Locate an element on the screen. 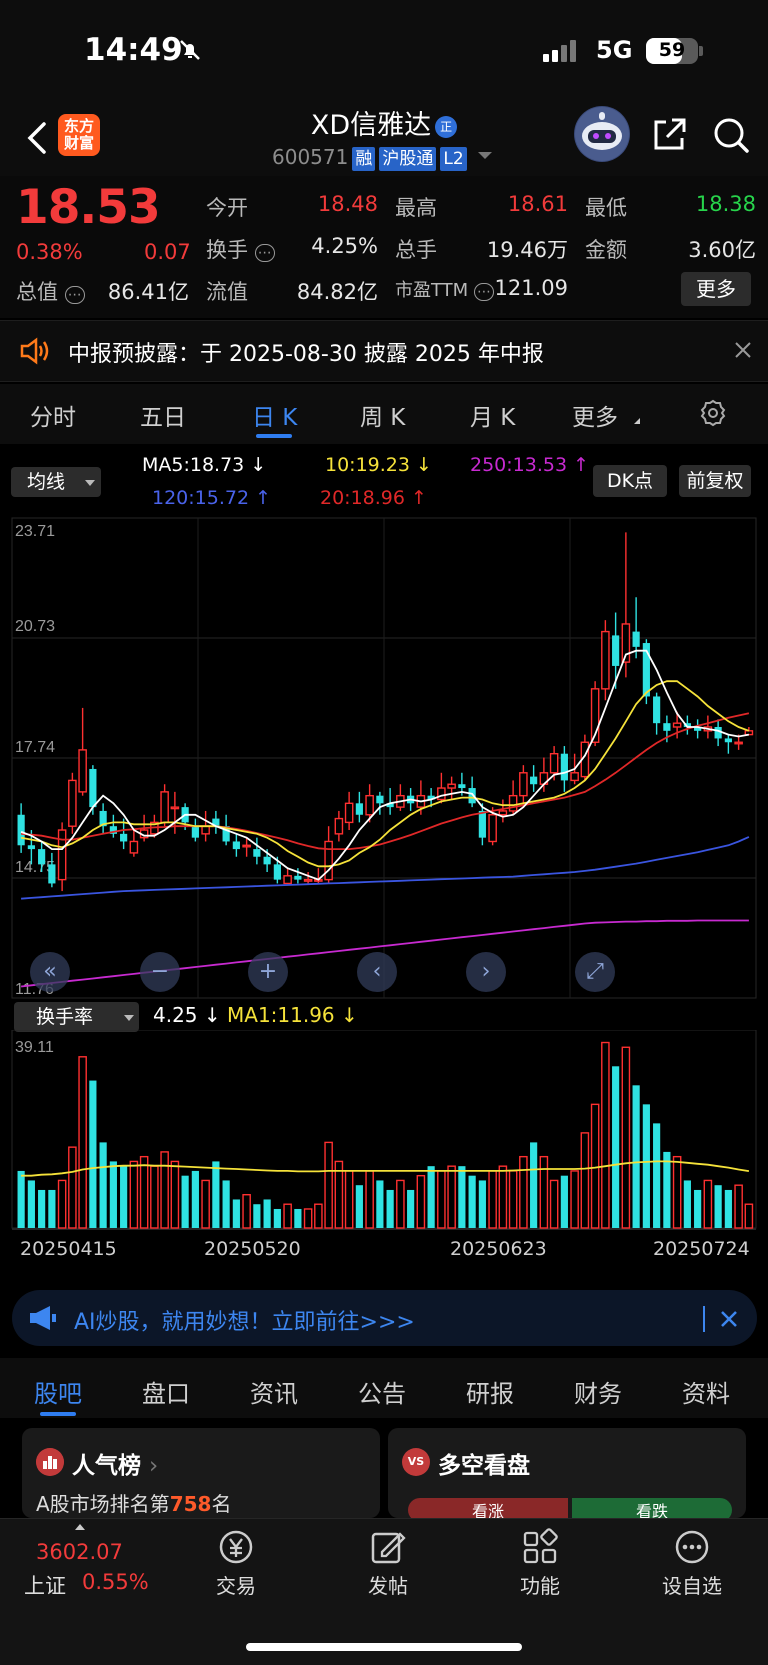 This screenshot has width=768, height=1665. home-indicator is located at coordinates (384, 1647).